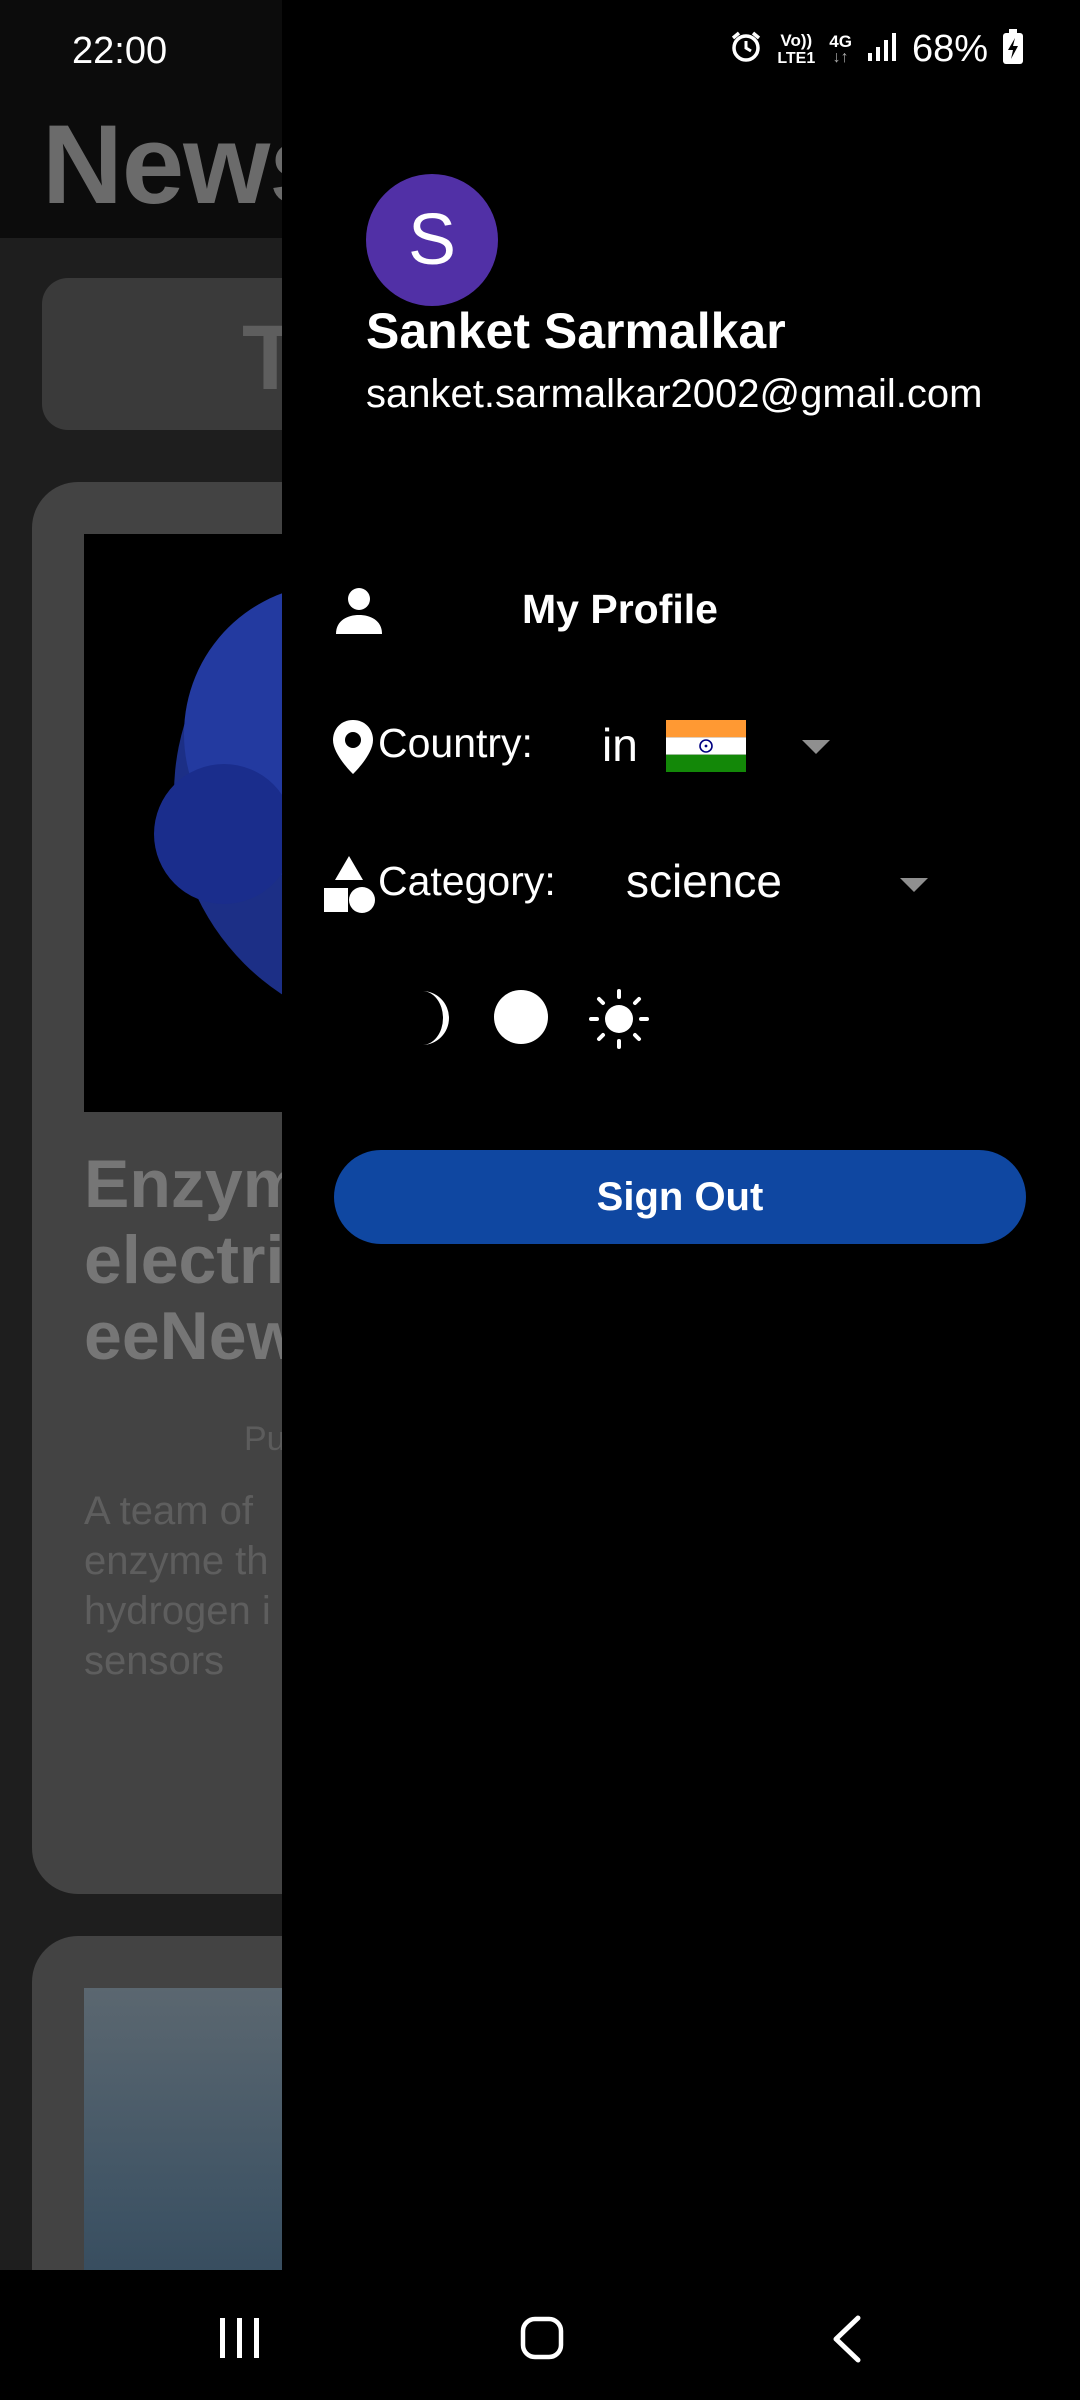  What do you see at coordinates (882, 49) in the screenshot?
I see `signal-icon` at bounding box center [882, 49].